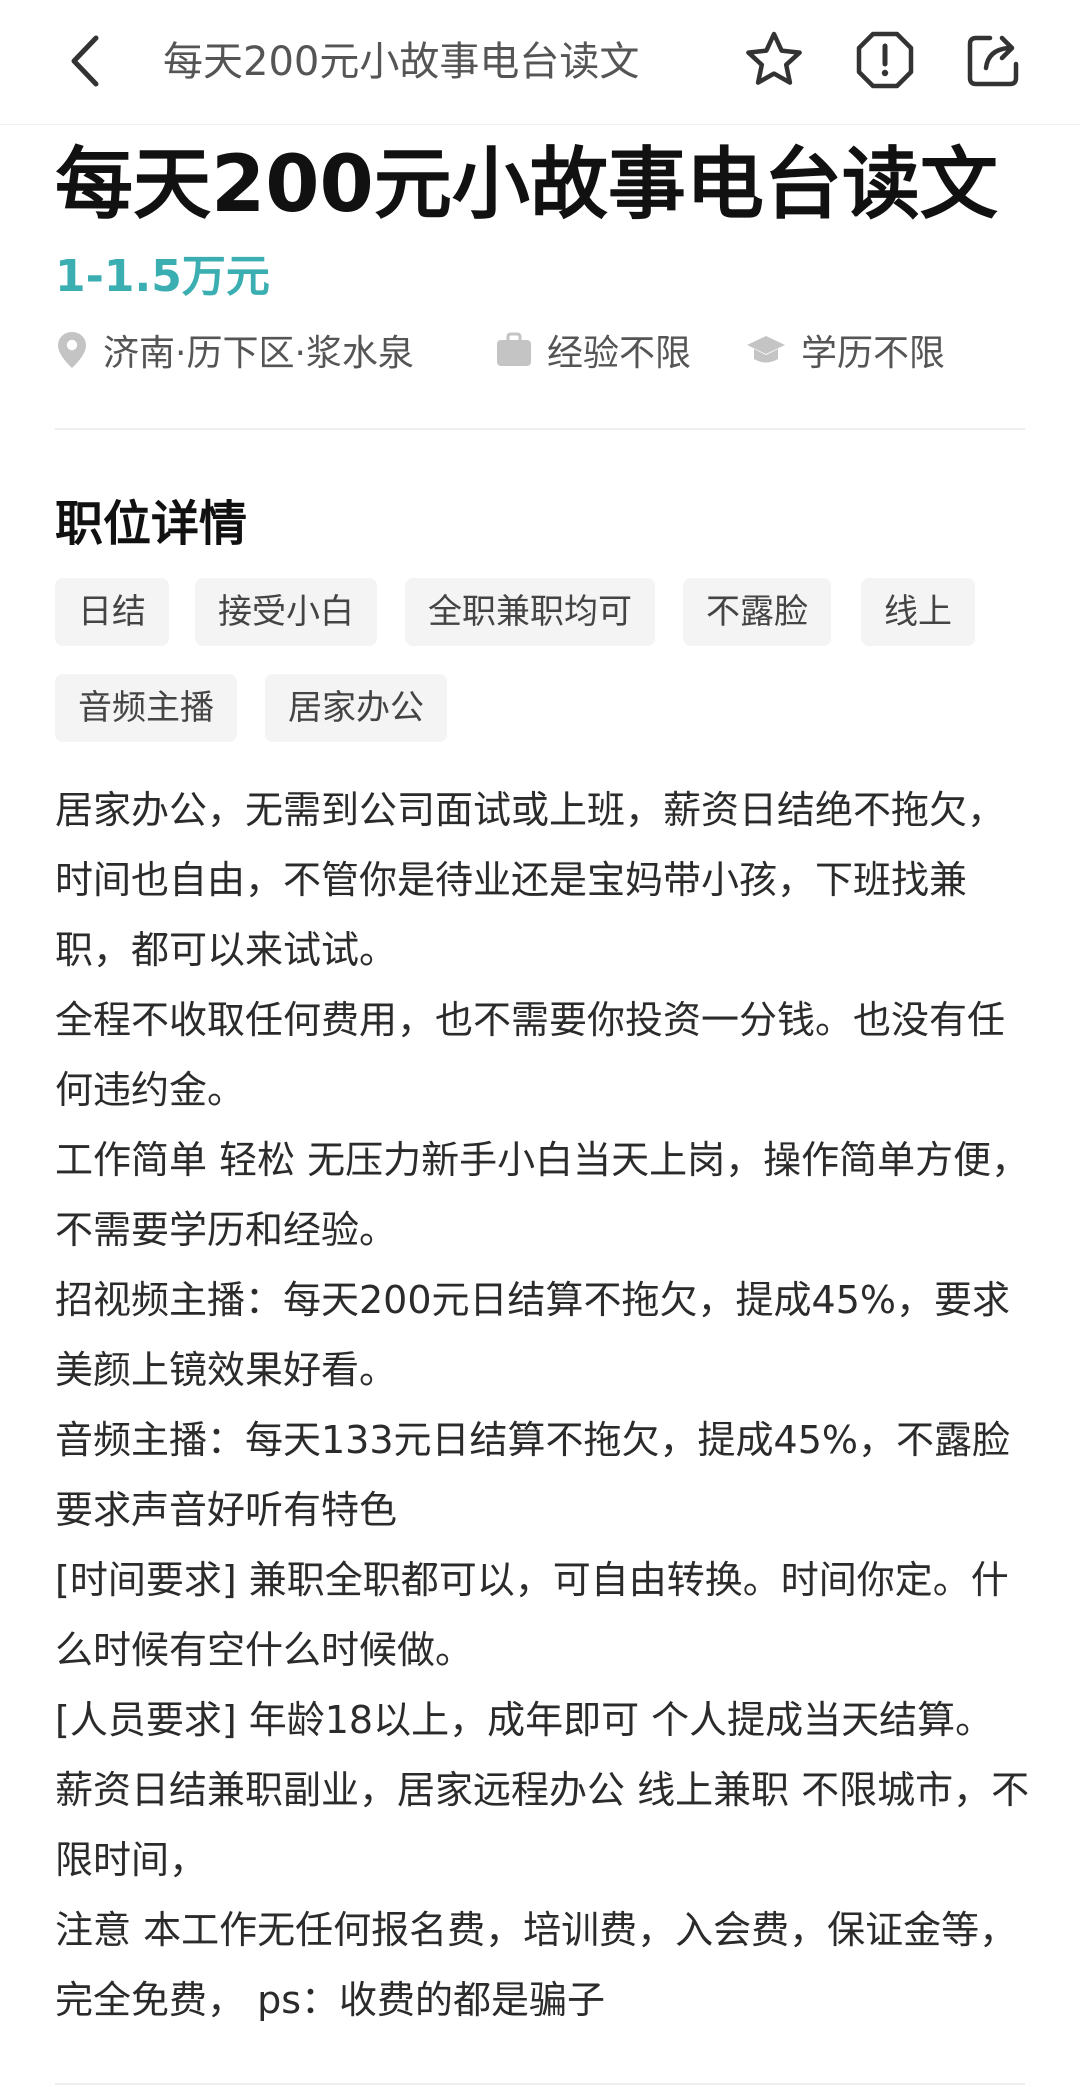  I want to click on job-title: 每天200元小故事电台读文, so click(526, 185).